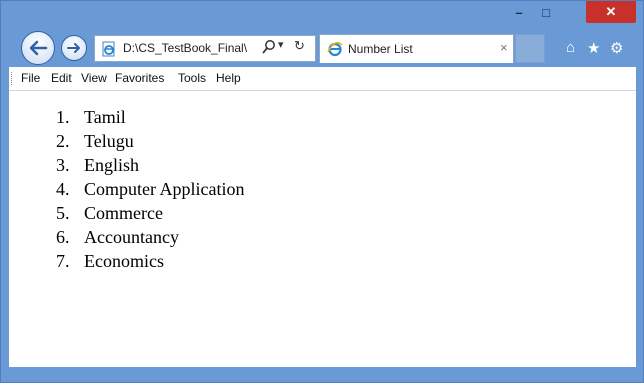  I want to click on list-item-number: 4., so click(63, 189).